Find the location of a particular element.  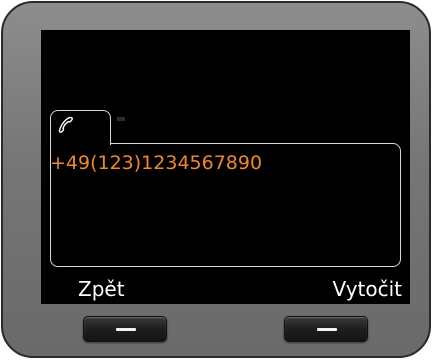

left-softkey-bar is located at coordinates (126, 329).